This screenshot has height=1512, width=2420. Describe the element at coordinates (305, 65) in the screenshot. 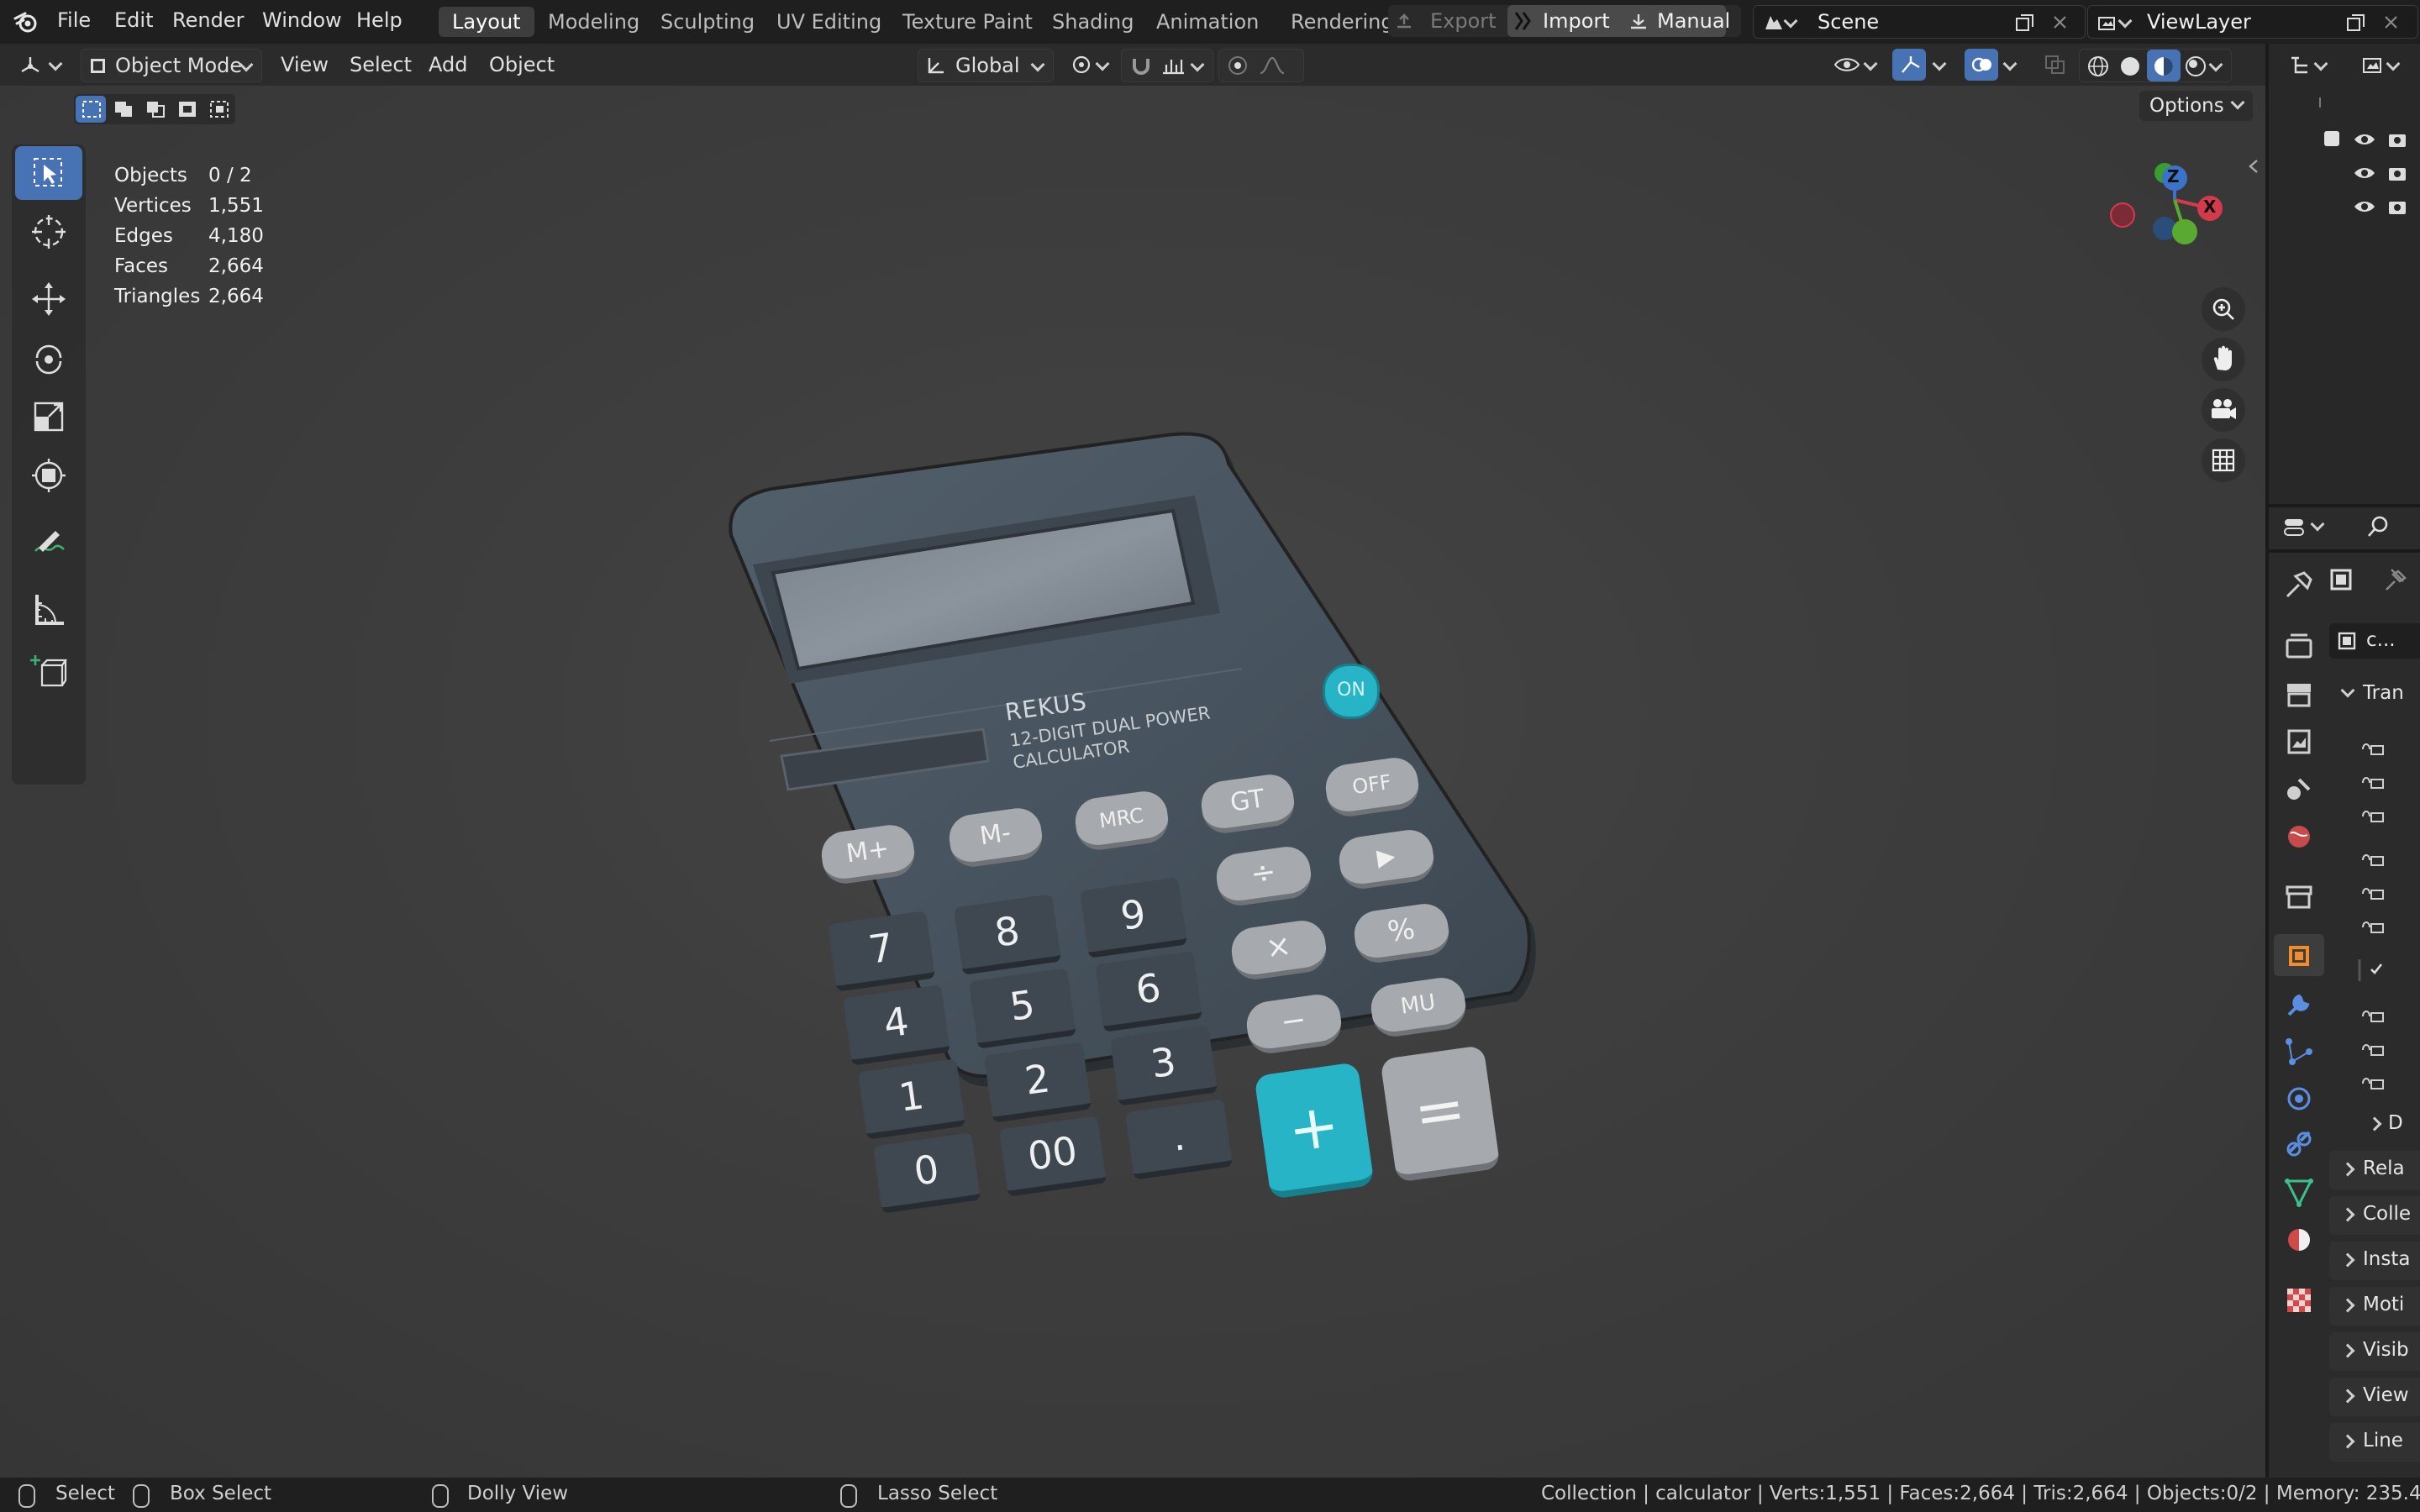

I see `menu-view: View` at that location.